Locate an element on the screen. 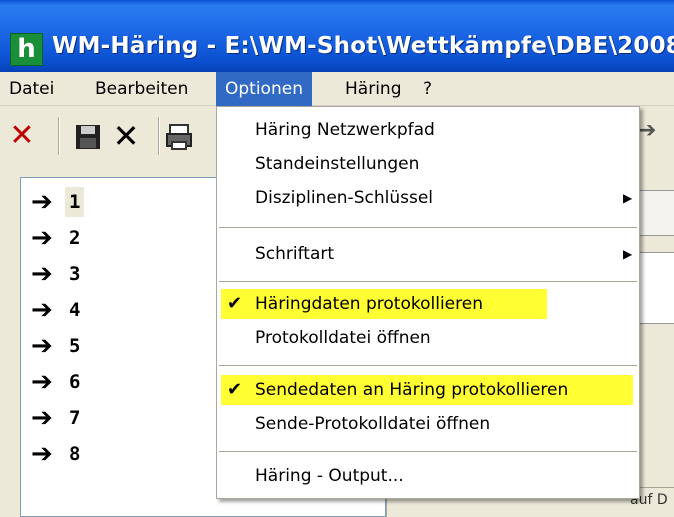 The height and width of the screenshot is (517, 674). list-item: ➔ 1 is located at coordinates (58, 201).